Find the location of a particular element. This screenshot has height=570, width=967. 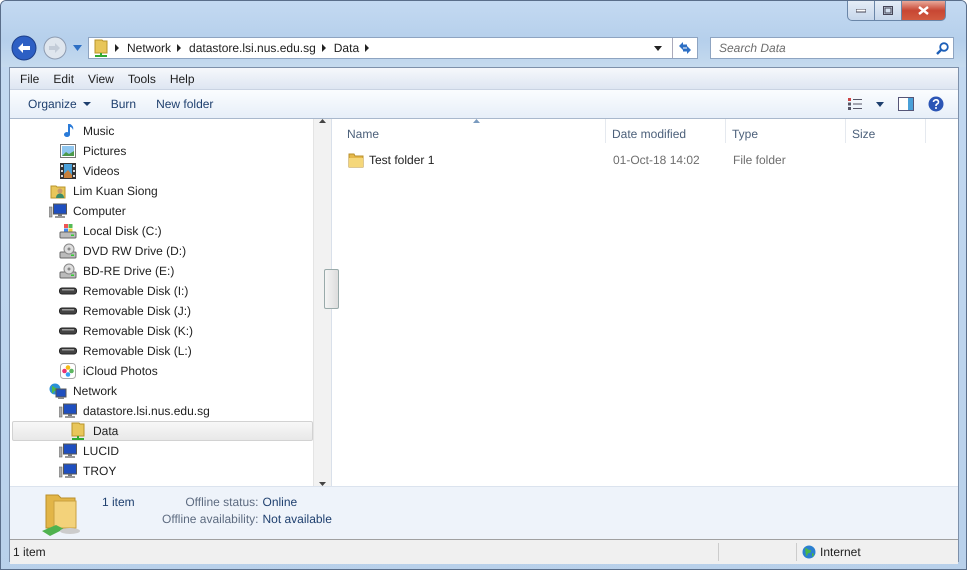

tree-item: Network is located at coordinates (162, 391).